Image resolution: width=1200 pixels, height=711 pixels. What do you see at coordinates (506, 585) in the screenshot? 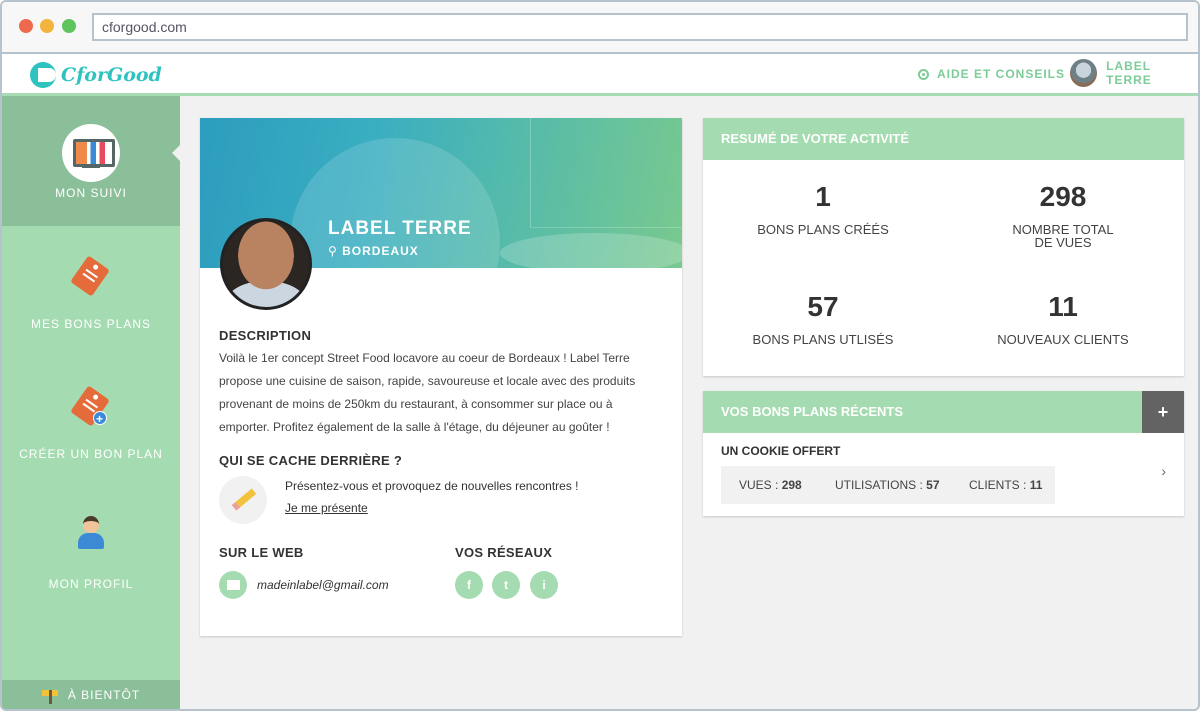
I see `twitter-icon: t` at bounding box center [506, 585].